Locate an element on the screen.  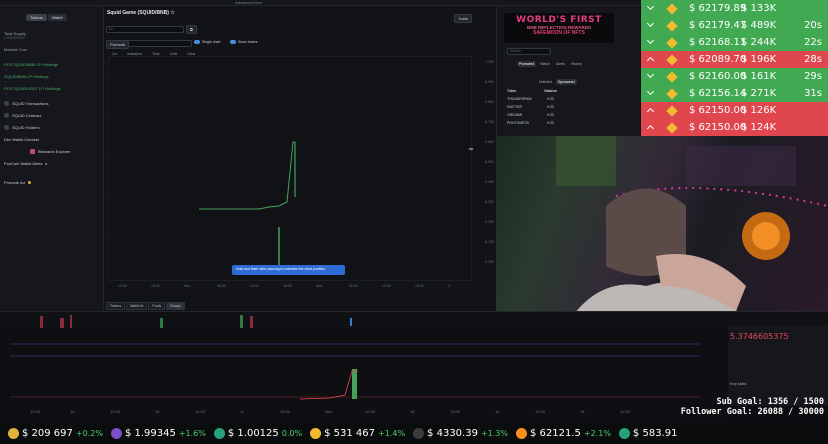
trade-row: $ 62179.89 $ 133K is located at coordinates (734, 8).